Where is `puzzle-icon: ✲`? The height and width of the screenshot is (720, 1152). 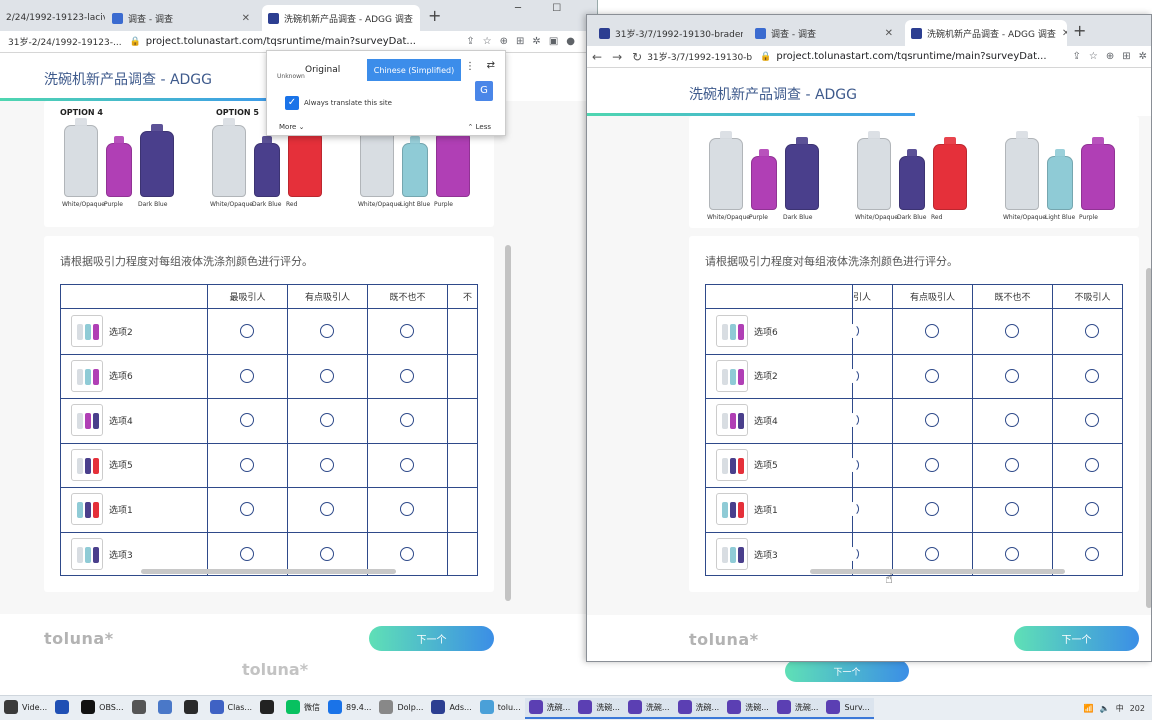
puzzle-icon: ✲ is located at coordinates (536, 41).